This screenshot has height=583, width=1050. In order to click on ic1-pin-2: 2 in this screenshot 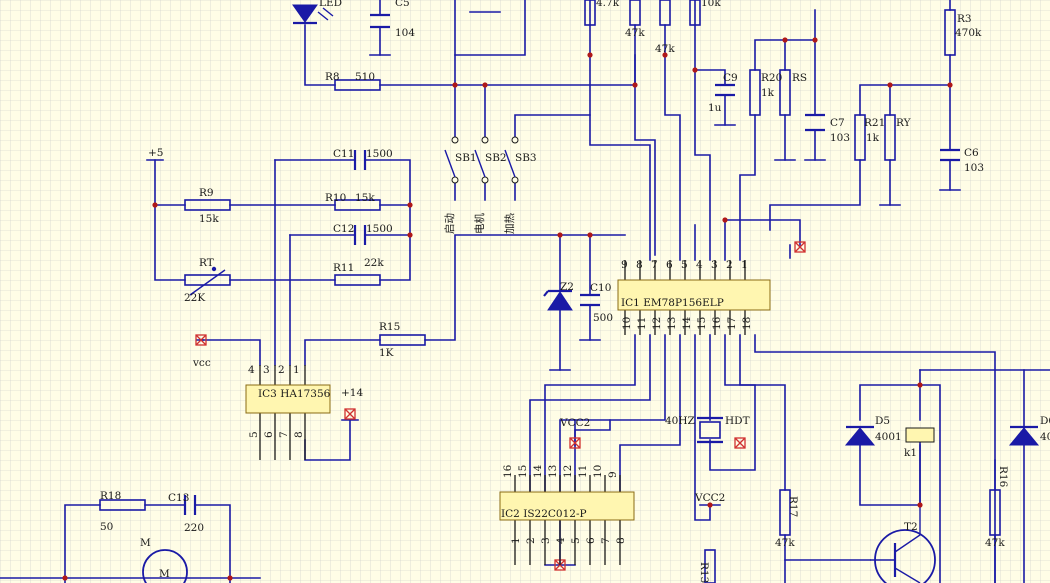, I will do `click(729, 265)`.